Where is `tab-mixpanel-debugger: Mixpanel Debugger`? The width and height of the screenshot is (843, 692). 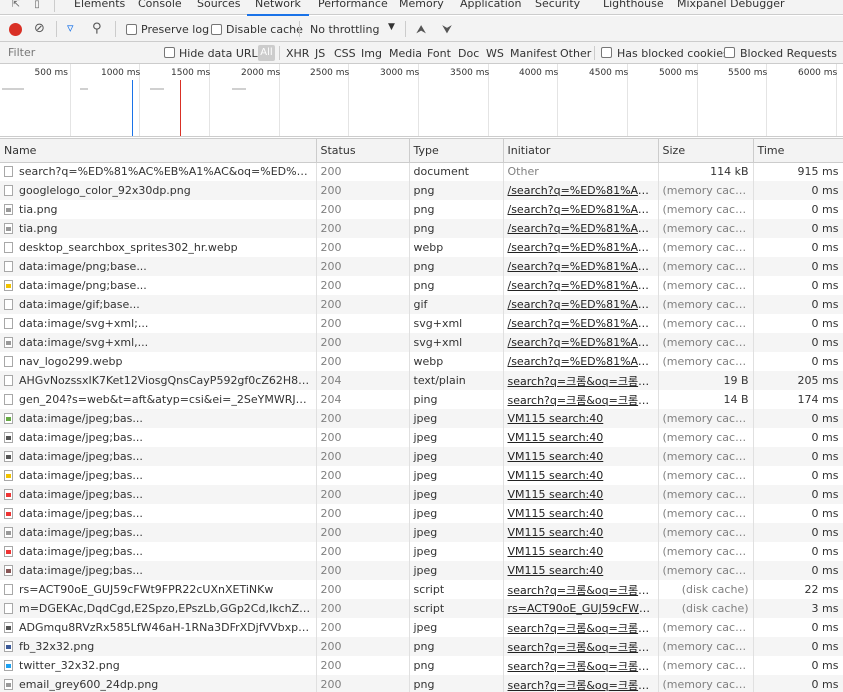
tab-mixpanel-debugger: Mixpanel Debugger is located at coordinates (731, 7).